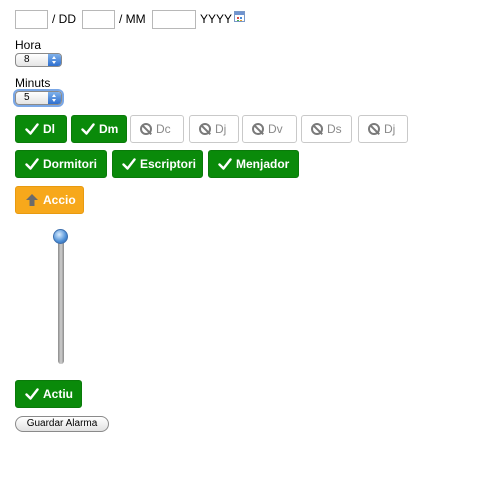 The image size is (480, 502). Describe the element at coordinates (263, 164) in the screenshot. I see `room-button-2-label: Menjador` at that location.